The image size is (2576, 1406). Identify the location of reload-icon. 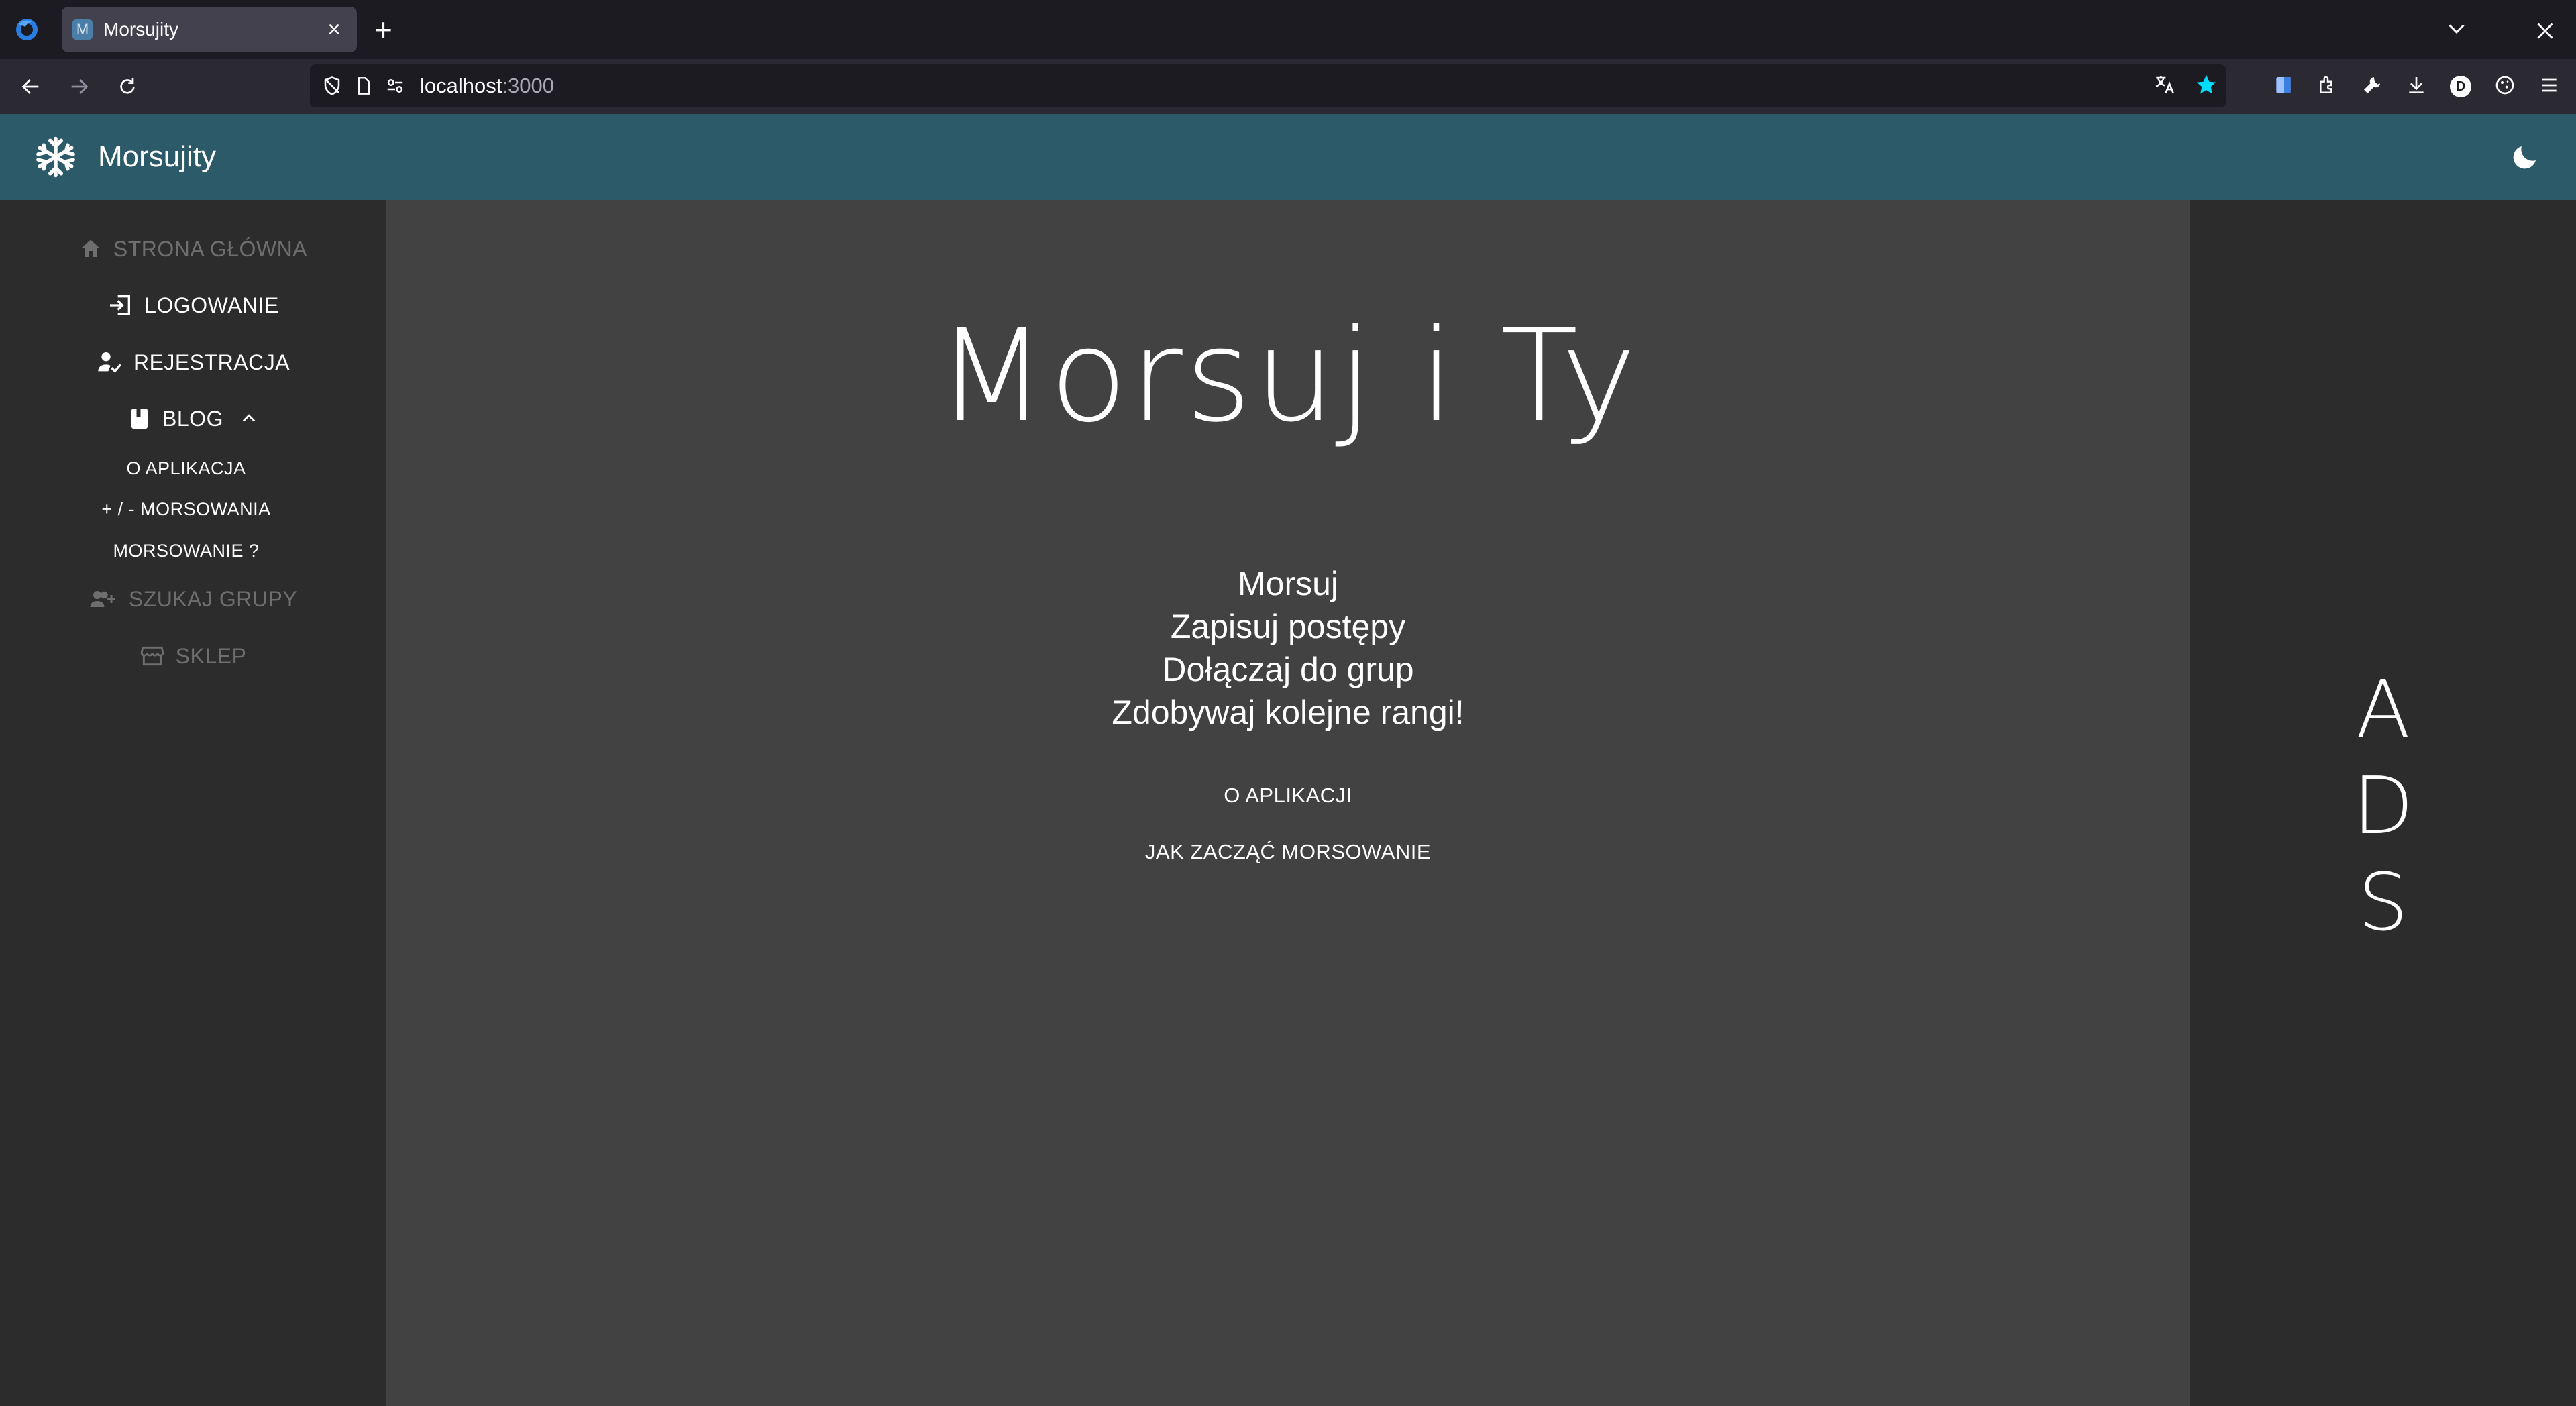
(127, 86).